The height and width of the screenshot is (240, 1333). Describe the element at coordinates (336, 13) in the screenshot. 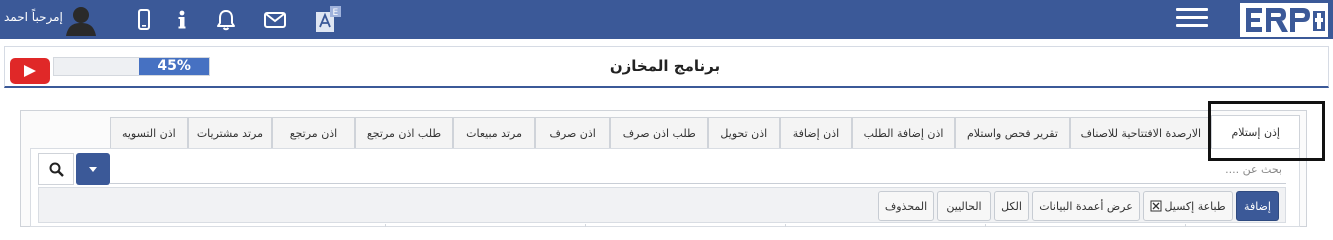

I see `svg-text: E` at that location.